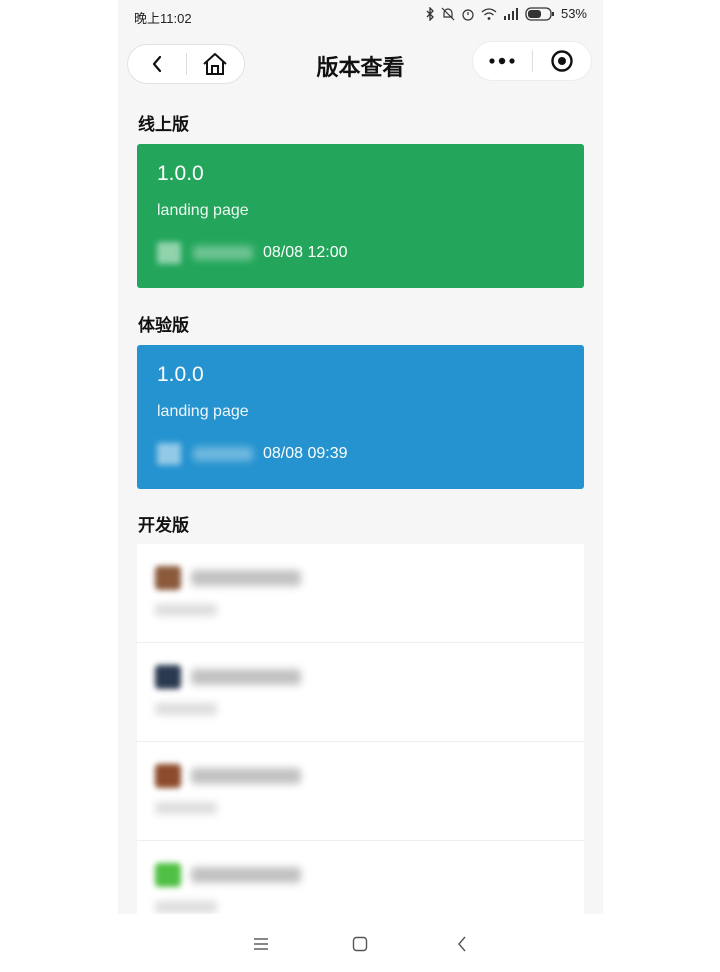  Describe the element at coordinates (305, 453) in the screenshot. I see `version-date: 08/08 09:39` at that location.